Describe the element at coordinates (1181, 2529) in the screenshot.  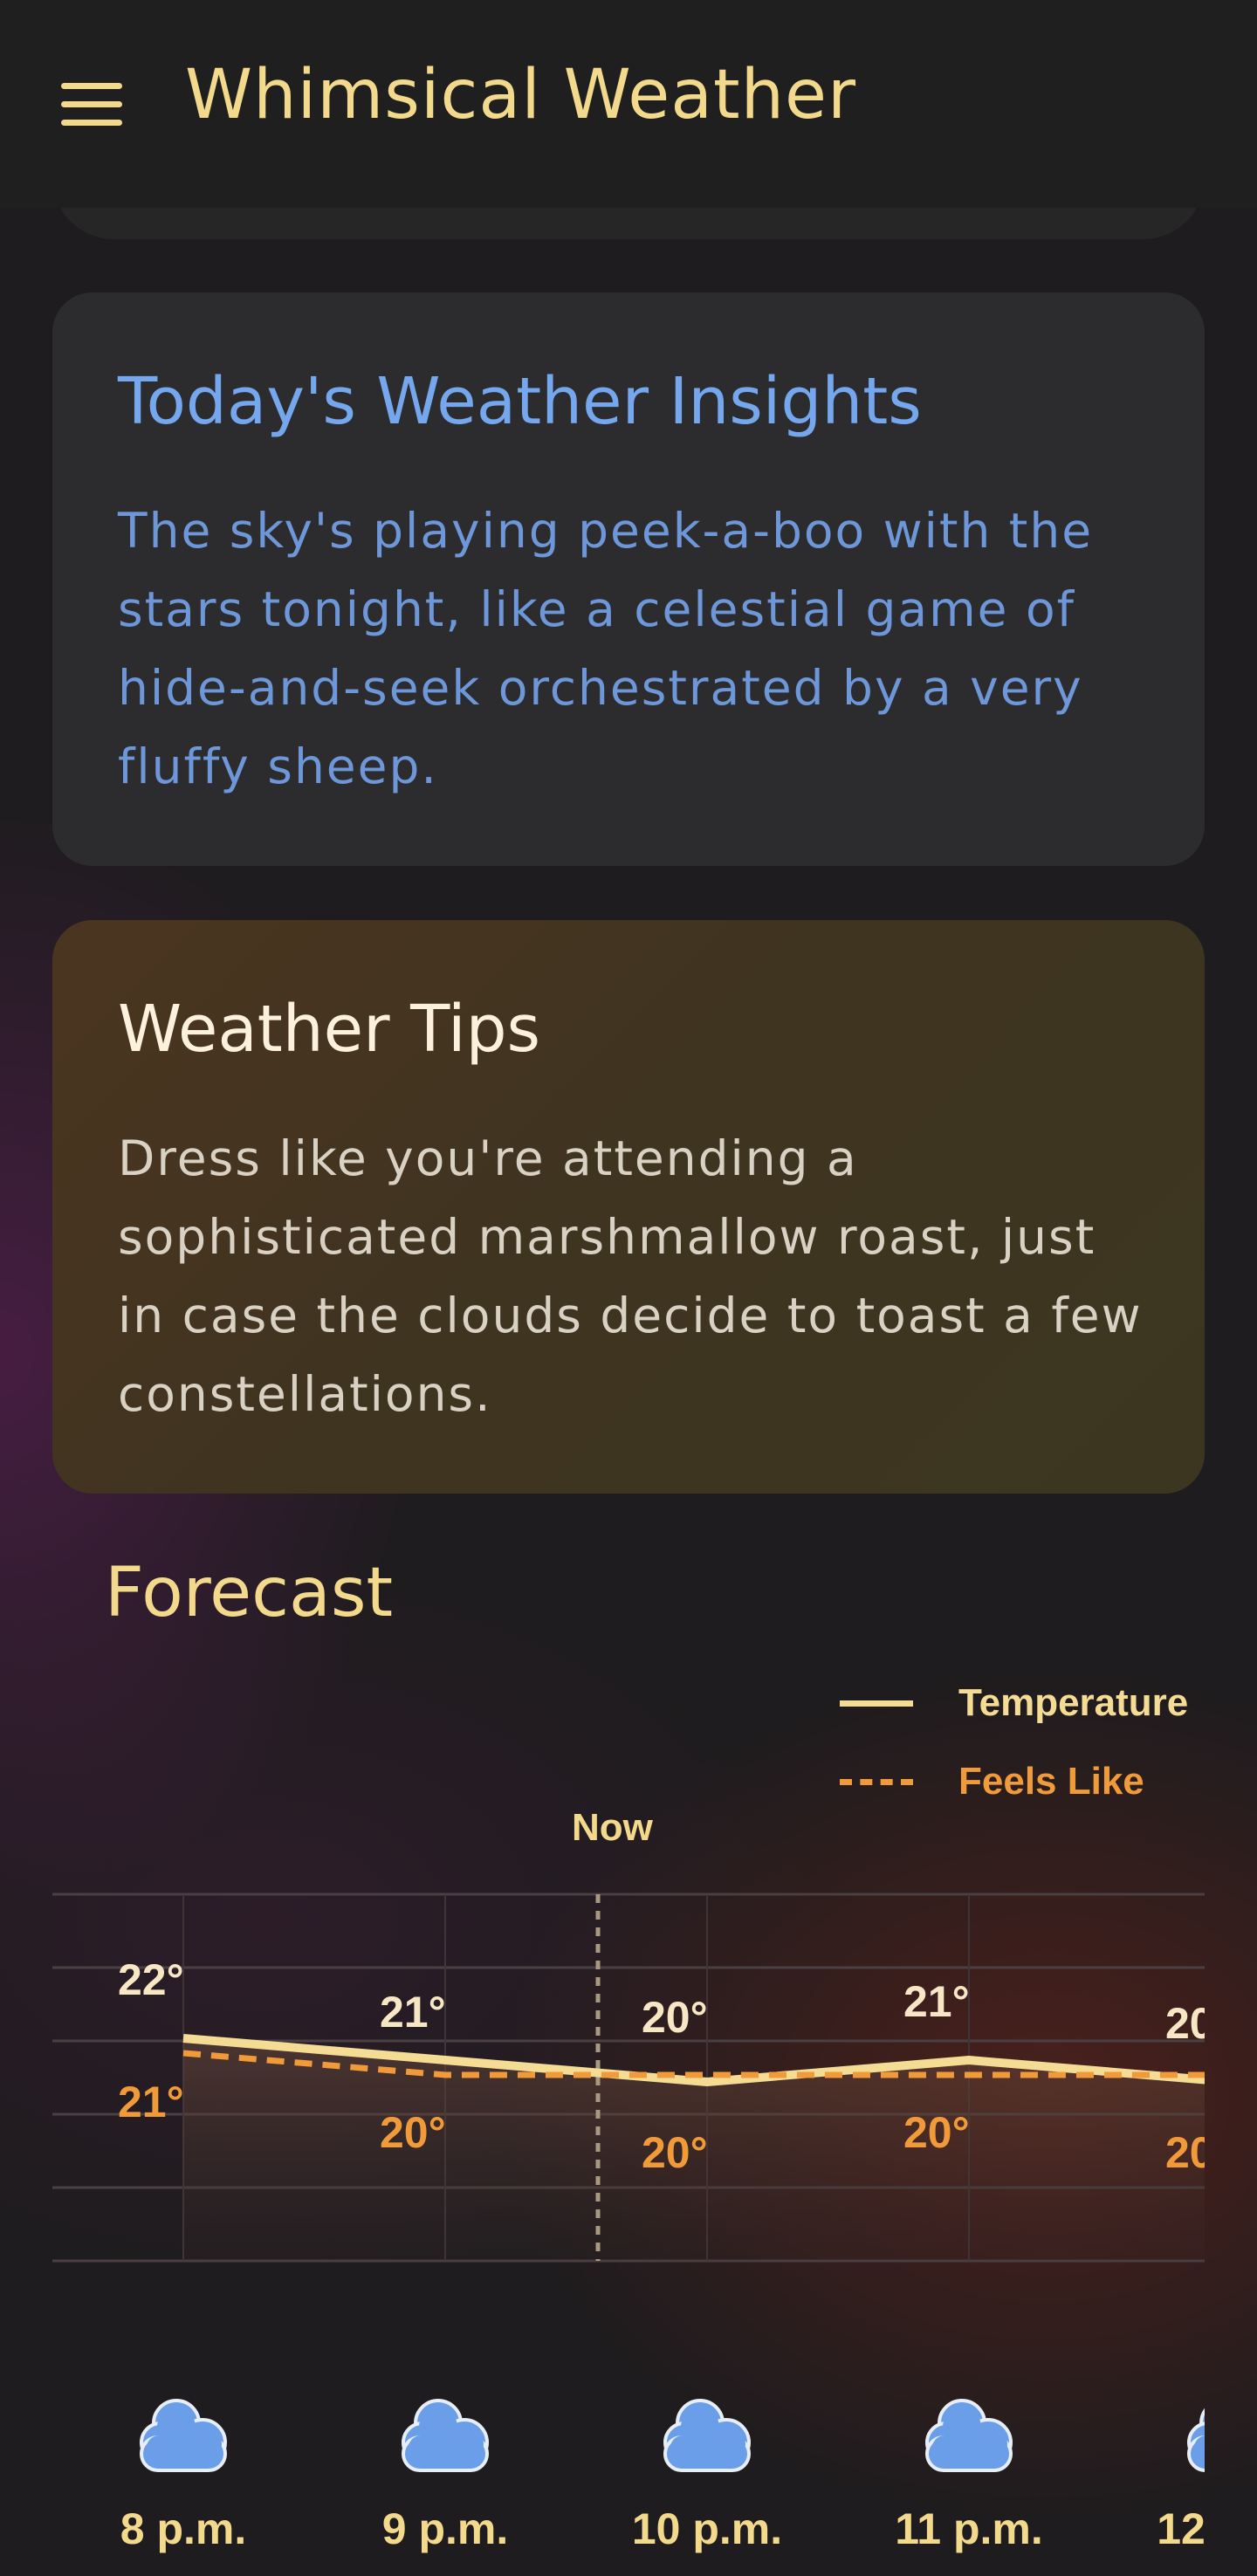
I see `hour-label: 12 a.m.` at that location.